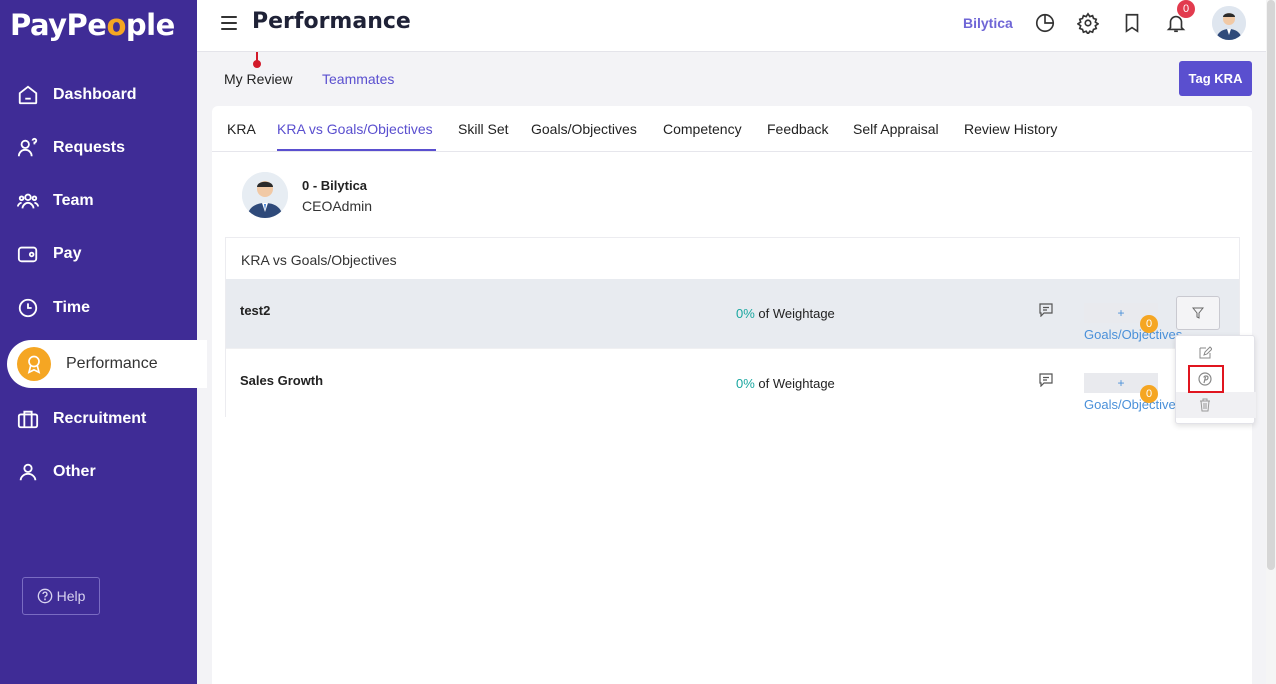 This screenshot has width=1276, height=684. Describe the element at coordinates (98, 254) in the screenshot. I see `sidebar-item-pay: Pay` at that location.